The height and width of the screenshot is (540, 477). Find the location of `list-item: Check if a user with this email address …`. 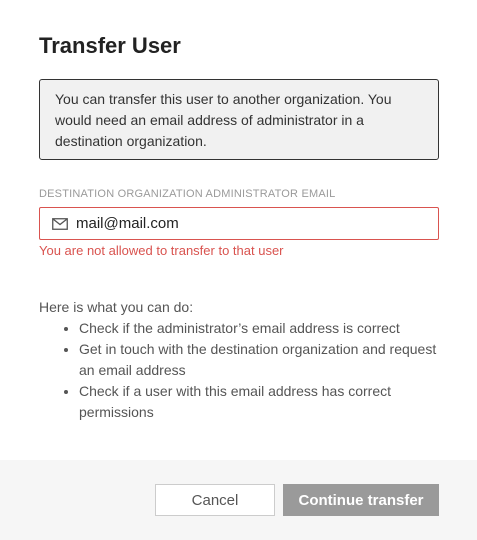

list-item: Check if a user with this email address … is located at coordinates (264, 402).